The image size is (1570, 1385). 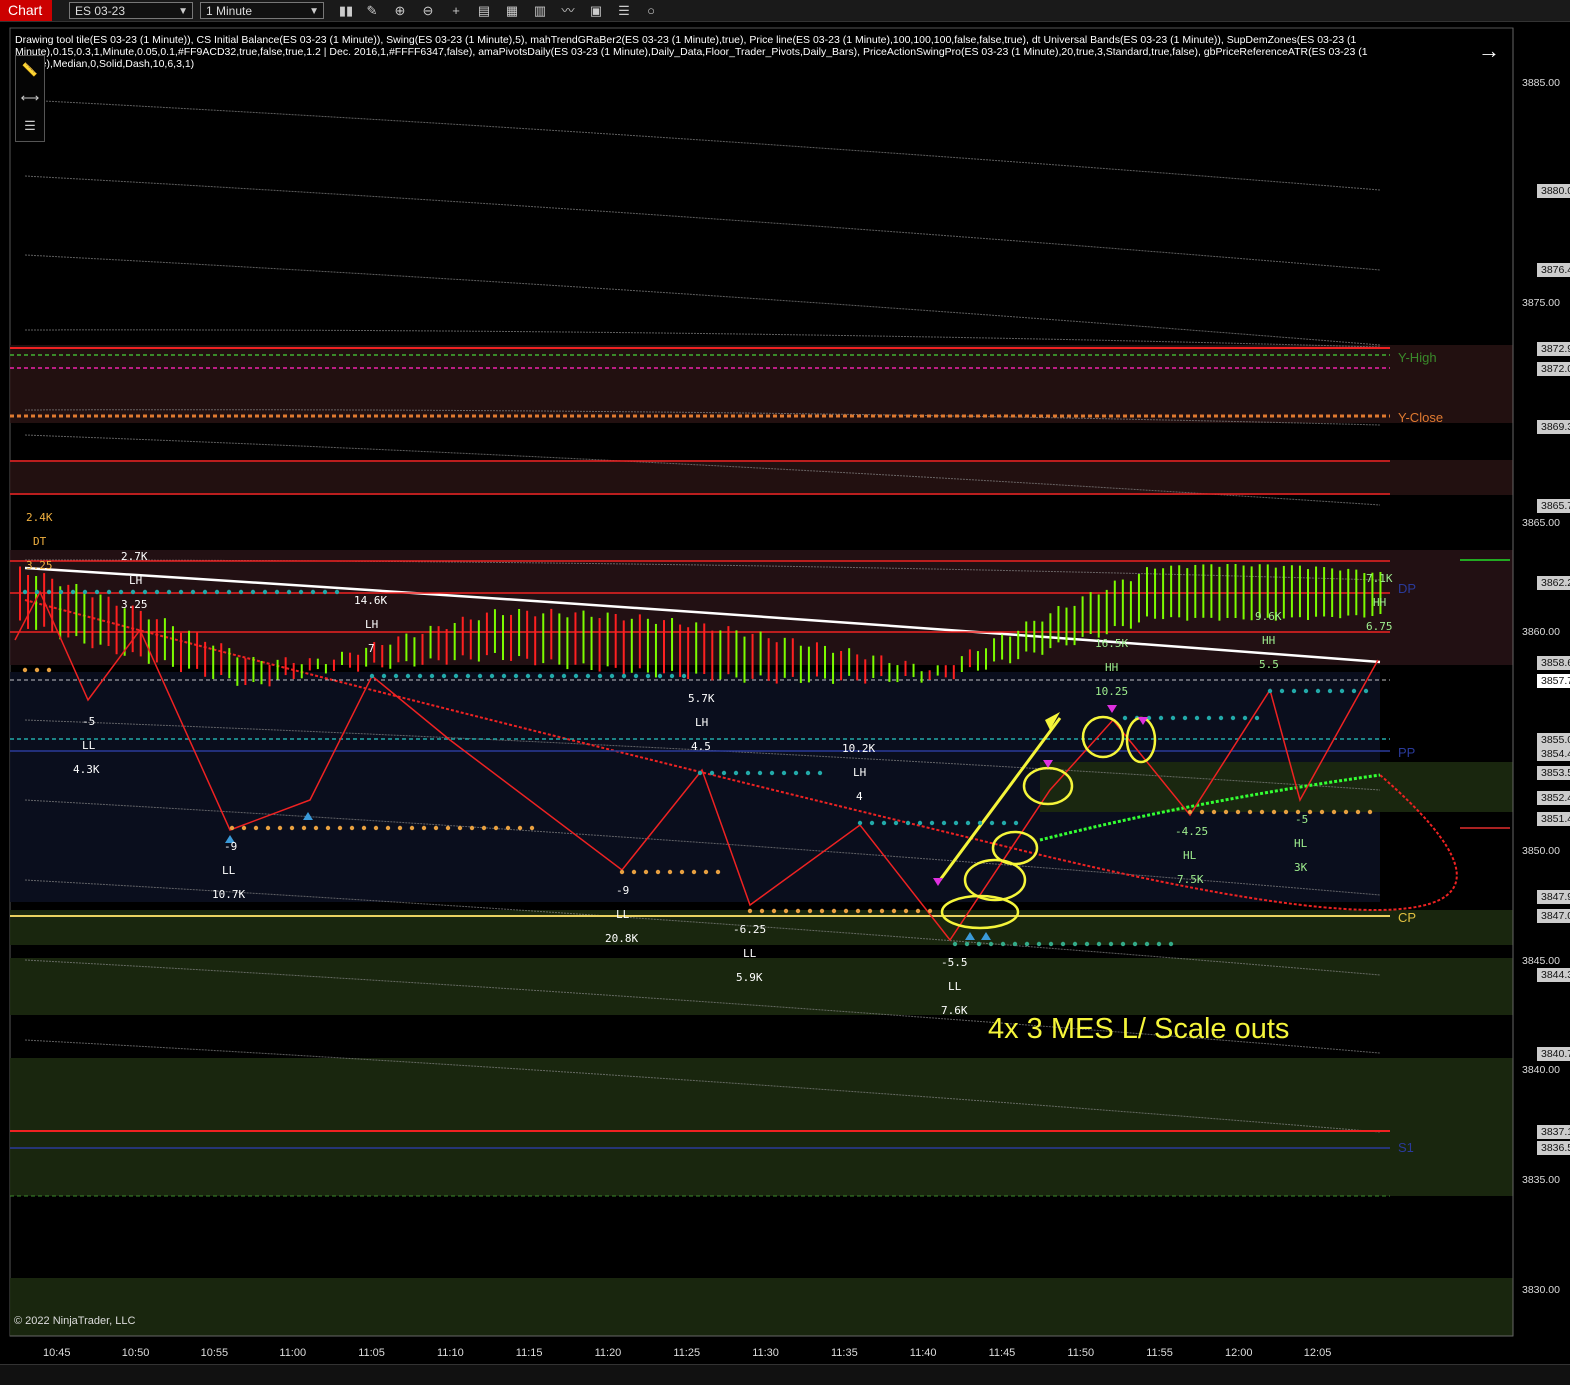 I want to click on price-tick: 3840.00, so click(x=1541, y=1070).